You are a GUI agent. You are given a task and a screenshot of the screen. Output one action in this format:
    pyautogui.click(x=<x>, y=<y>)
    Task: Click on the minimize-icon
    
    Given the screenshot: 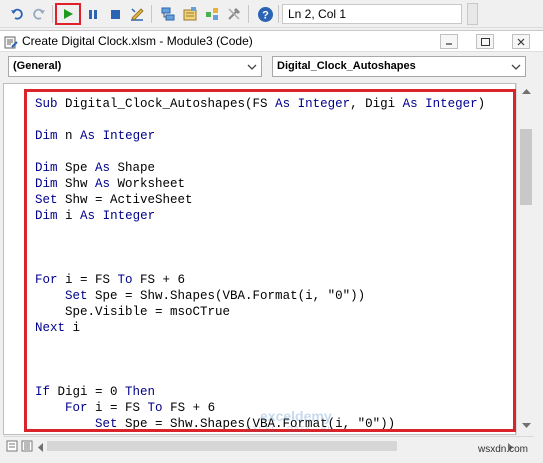 What is the action you would take?
    pyautogui.click(x=449, y=43)
    